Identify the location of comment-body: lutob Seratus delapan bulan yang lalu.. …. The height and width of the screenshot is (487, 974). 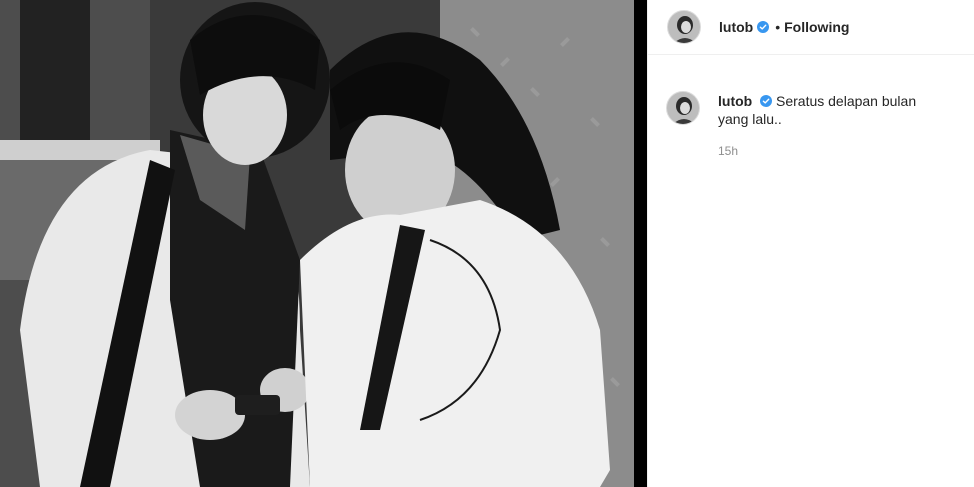
(833, 125).